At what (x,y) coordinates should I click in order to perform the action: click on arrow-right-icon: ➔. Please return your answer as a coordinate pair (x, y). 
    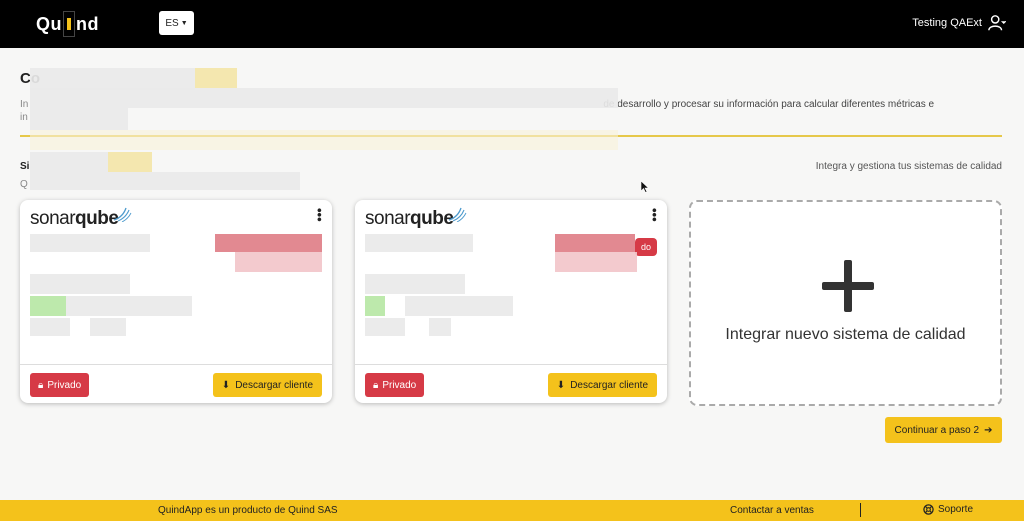
    Looking at the image, I should click on (988, 430).